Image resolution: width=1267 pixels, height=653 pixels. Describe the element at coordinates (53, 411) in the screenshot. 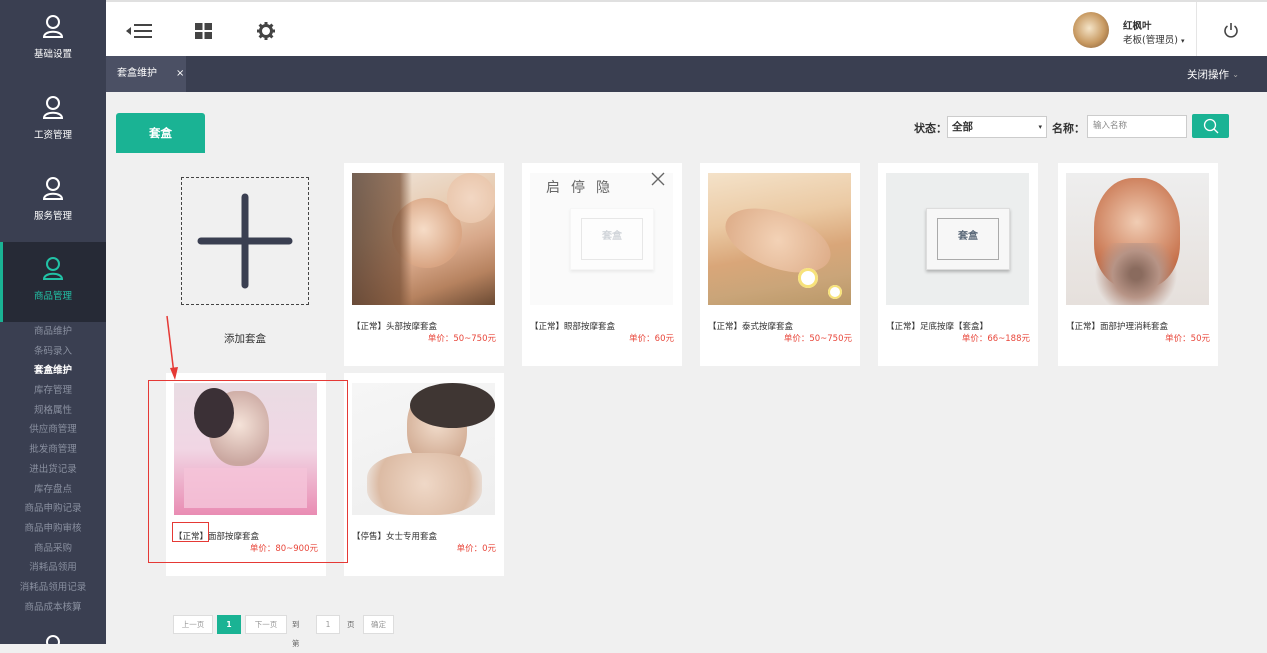

I see `submenu-item: 规格属性` at that location.